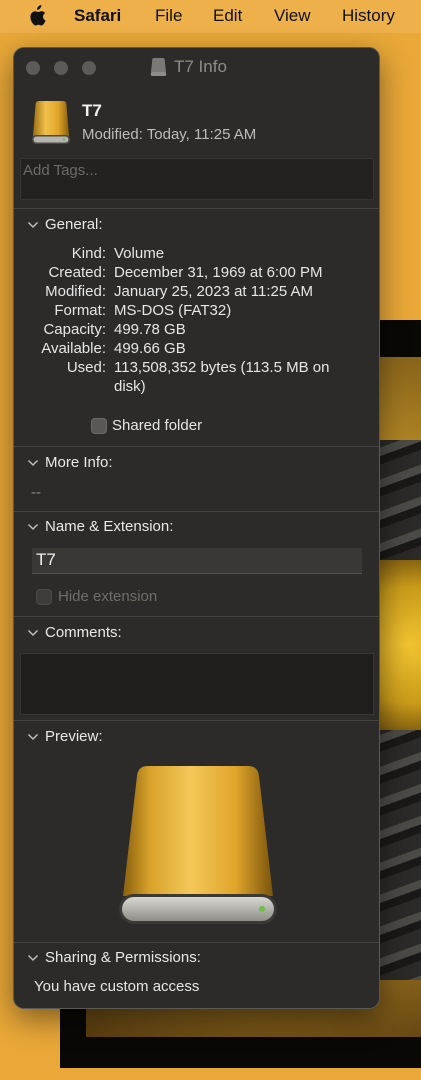 The width and height of the screenshot is (421, 1080). Describe the element at coordinates (33, 68) in the screenshot. I see `close-button` at that location.